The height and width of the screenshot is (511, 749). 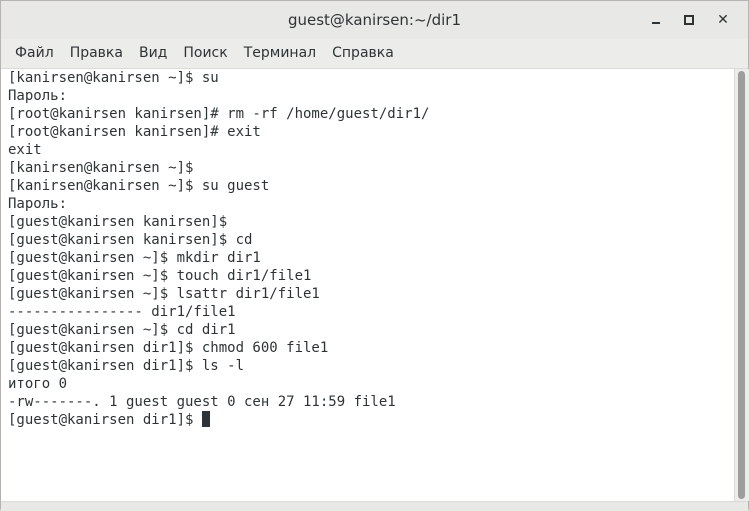 What do you see at coordinates (168, 348) in the screenshot?
I see `terminal-line: [guest@kanirsen dir1]$ chmod 600 file1` at bounding box center [168, 348].